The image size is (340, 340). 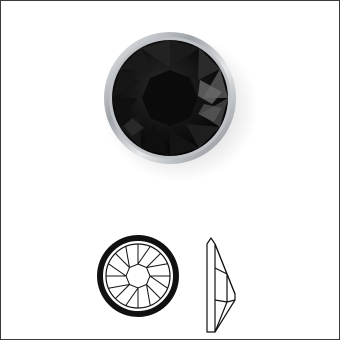 I want to click on stone-side-view-diagram, so click(x=221, y=285).